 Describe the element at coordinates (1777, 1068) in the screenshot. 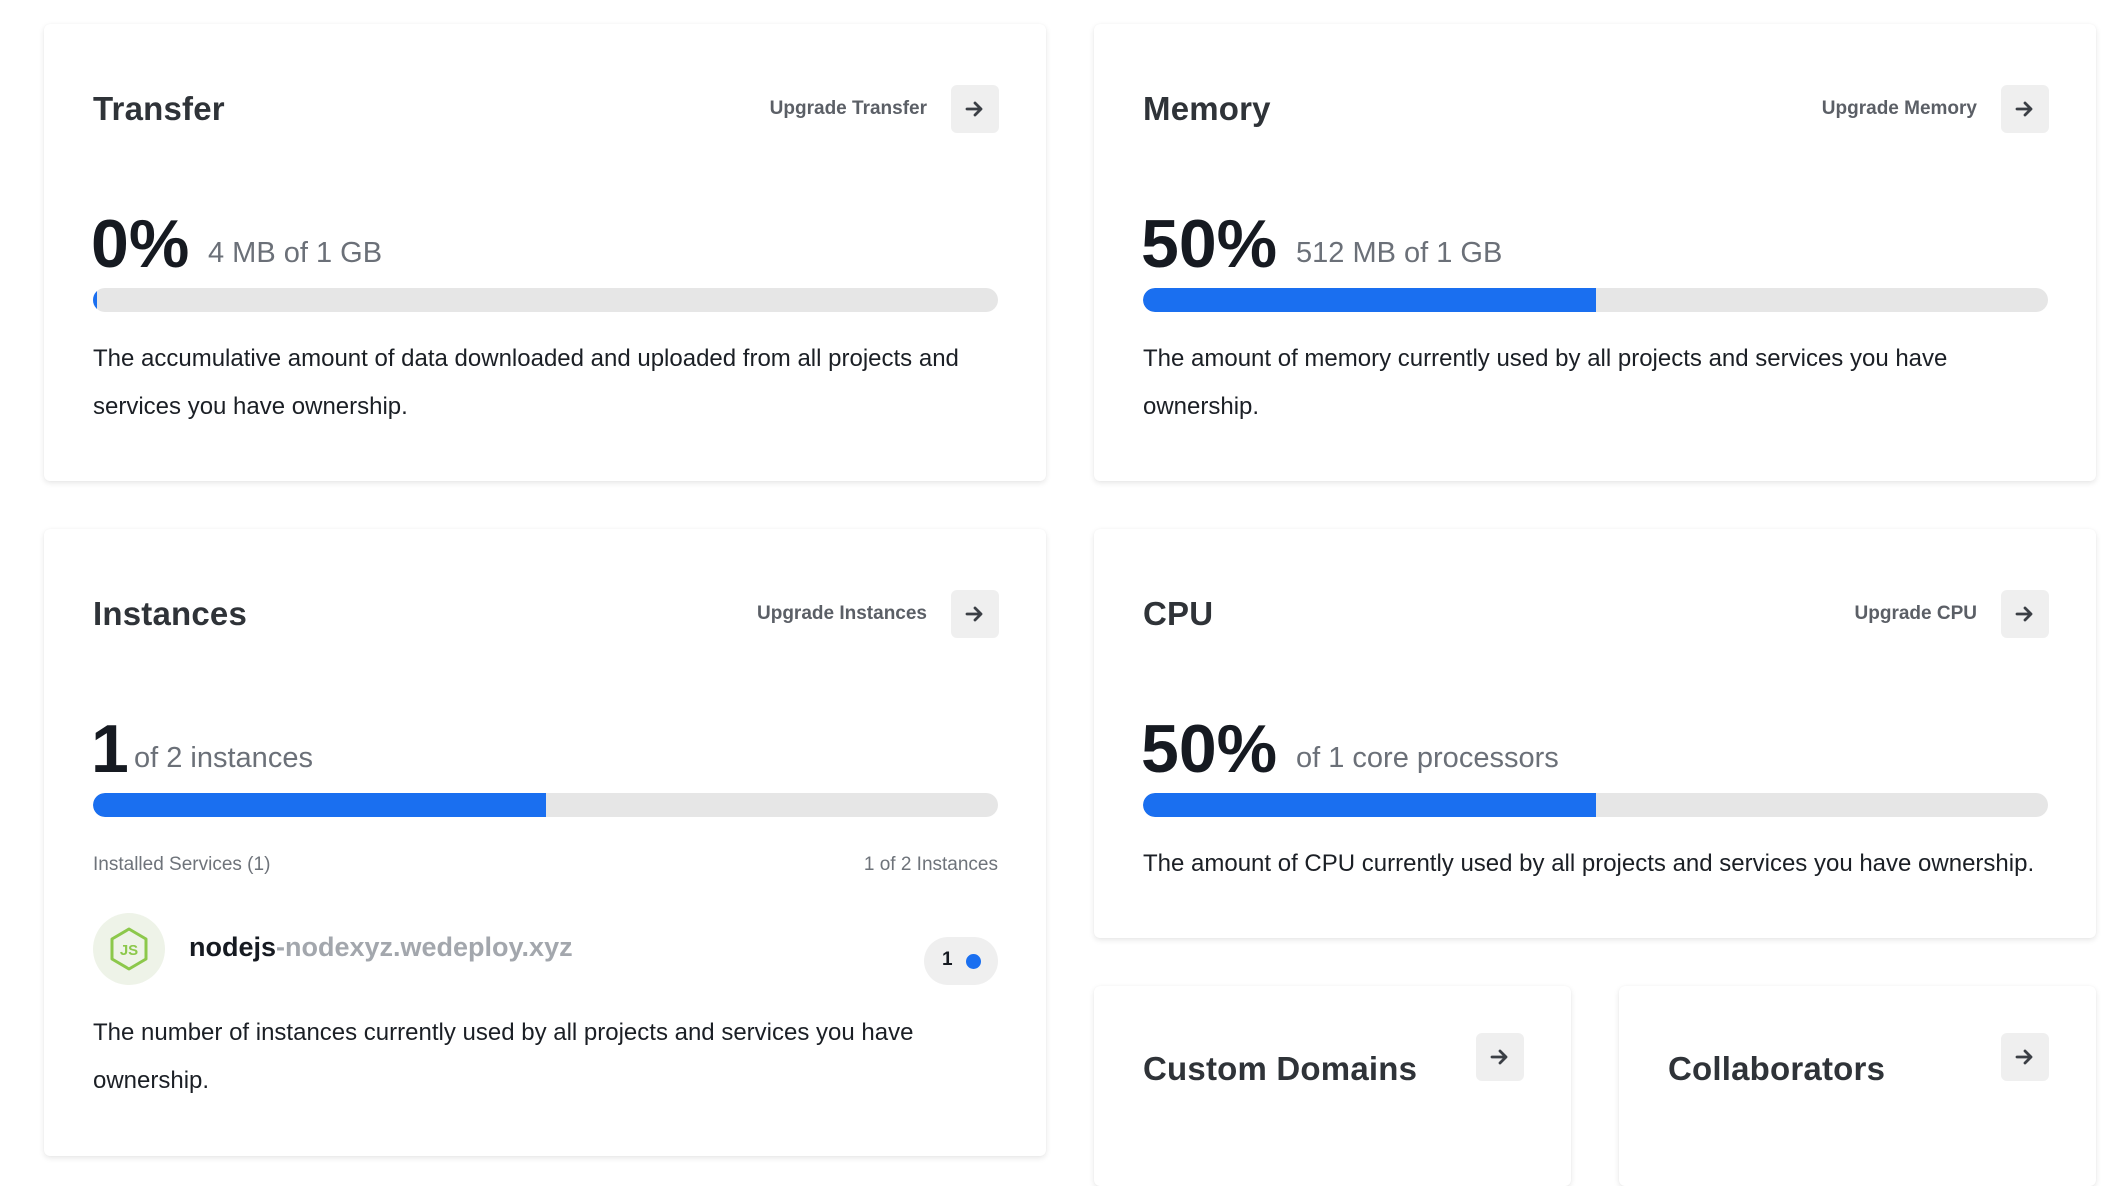

I see `collaborators-title: Collaborators` at that location.